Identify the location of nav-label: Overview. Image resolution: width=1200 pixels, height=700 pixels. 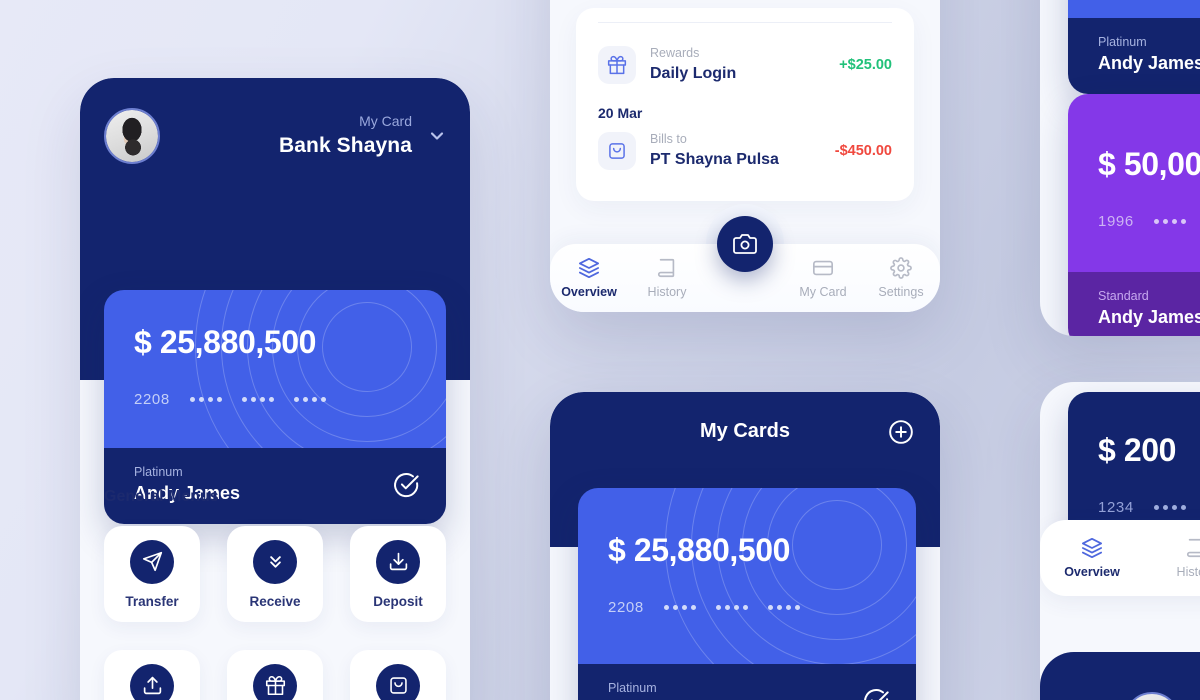
(1092, 572).